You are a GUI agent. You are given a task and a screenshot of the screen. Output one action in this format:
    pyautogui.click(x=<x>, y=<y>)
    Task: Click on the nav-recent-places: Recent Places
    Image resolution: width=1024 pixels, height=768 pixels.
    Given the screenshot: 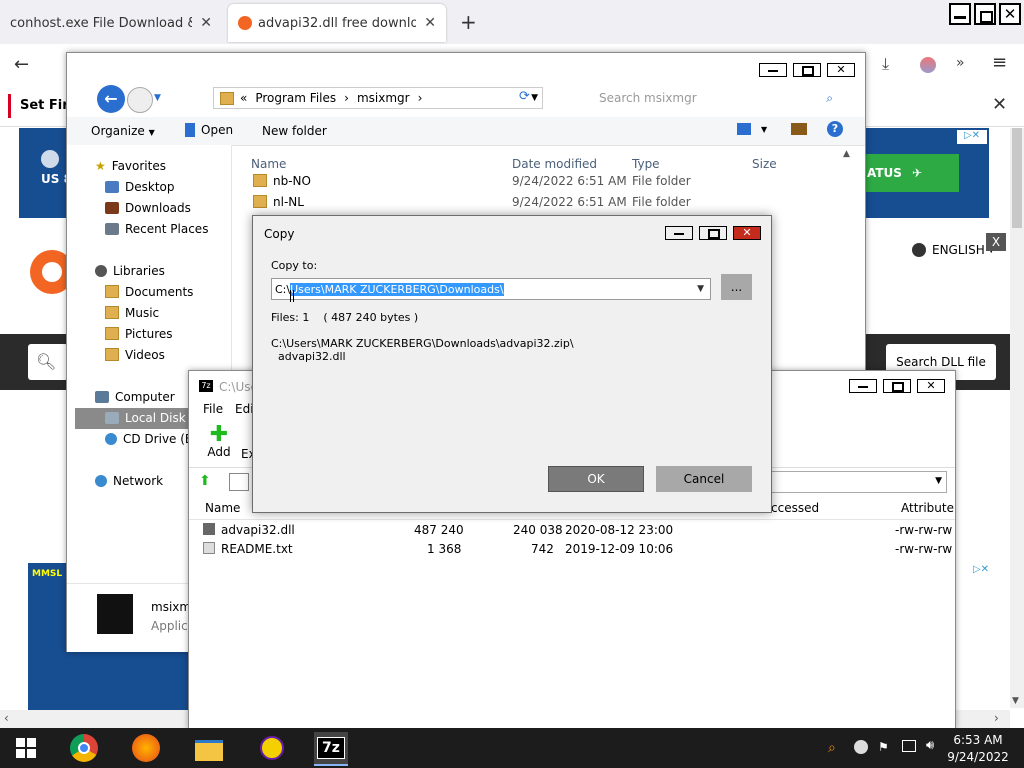 What is the action you would take?
    pyautogui.click(x=156, y=229)
    